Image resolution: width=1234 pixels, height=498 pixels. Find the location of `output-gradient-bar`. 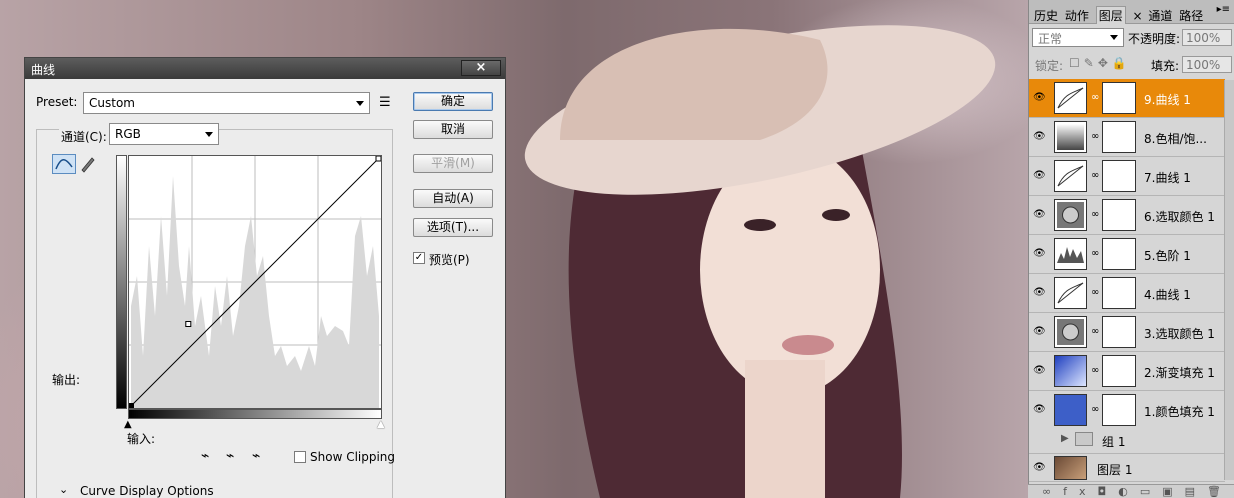

output-gradient-bar is located at coordinates (121, 282).